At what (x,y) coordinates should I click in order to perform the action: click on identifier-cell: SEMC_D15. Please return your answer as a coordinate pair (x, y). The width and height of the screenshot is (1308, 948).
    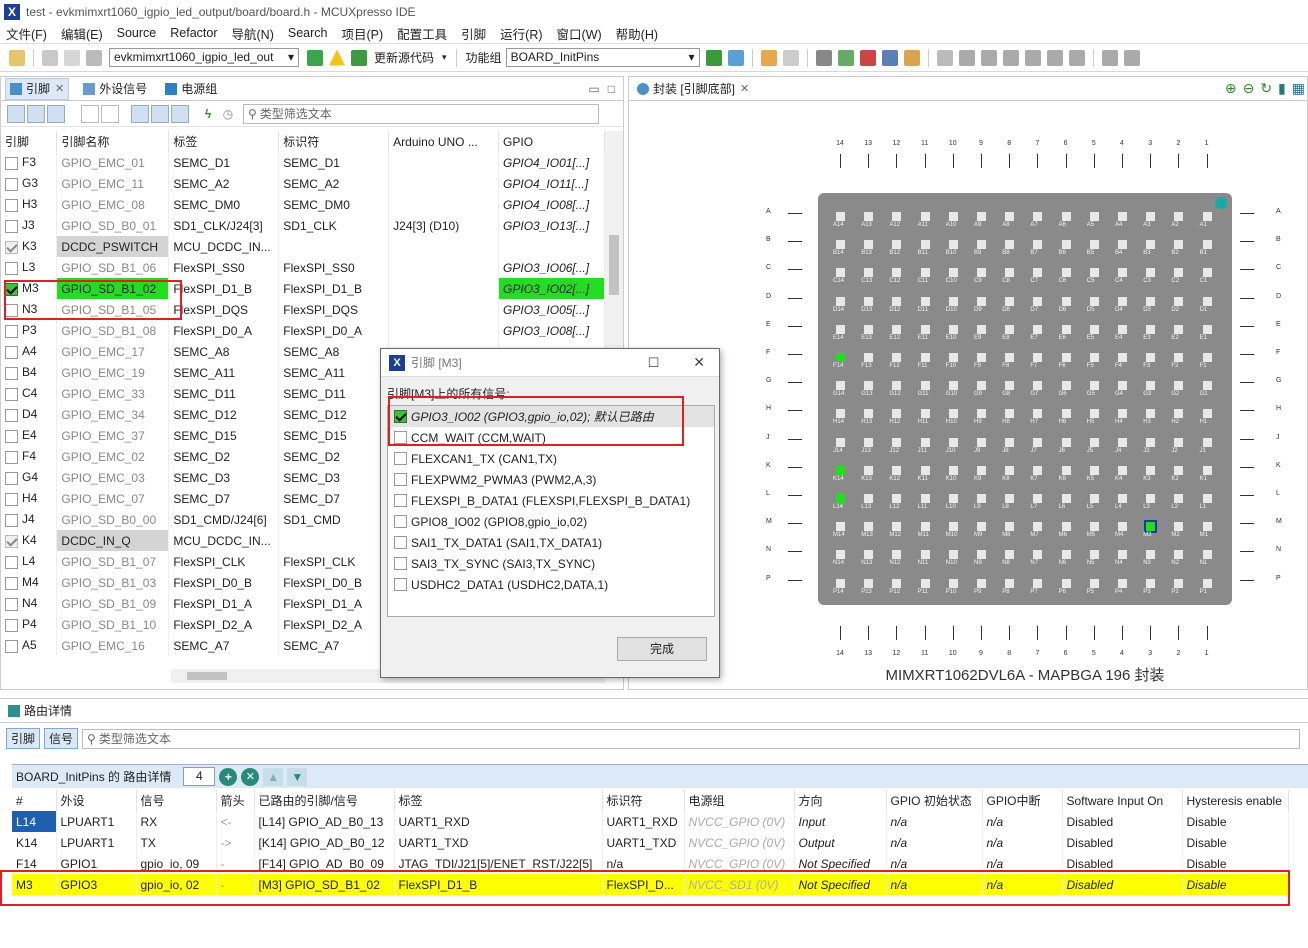
    Looking at the image, I should click on (334, 435).